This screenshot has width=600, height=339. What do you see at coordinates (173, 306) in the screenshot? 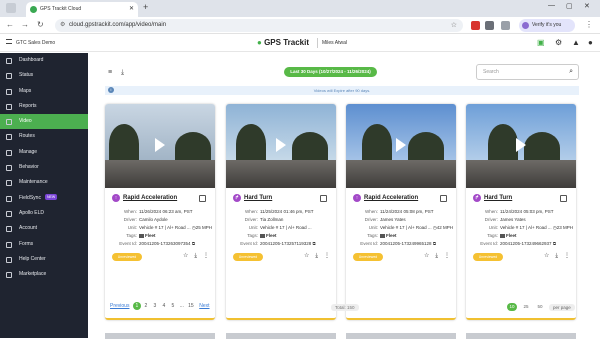
I see `page-number: 5` at bounding box center [173, 306].